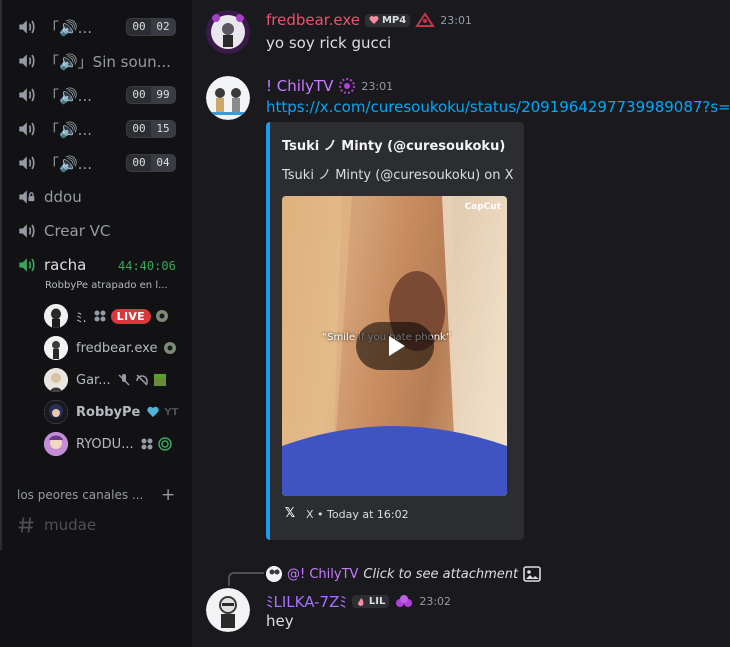  Describe the element at coordinates (65, 265) in the screenshot. I see `channel-name: racha` at that location.